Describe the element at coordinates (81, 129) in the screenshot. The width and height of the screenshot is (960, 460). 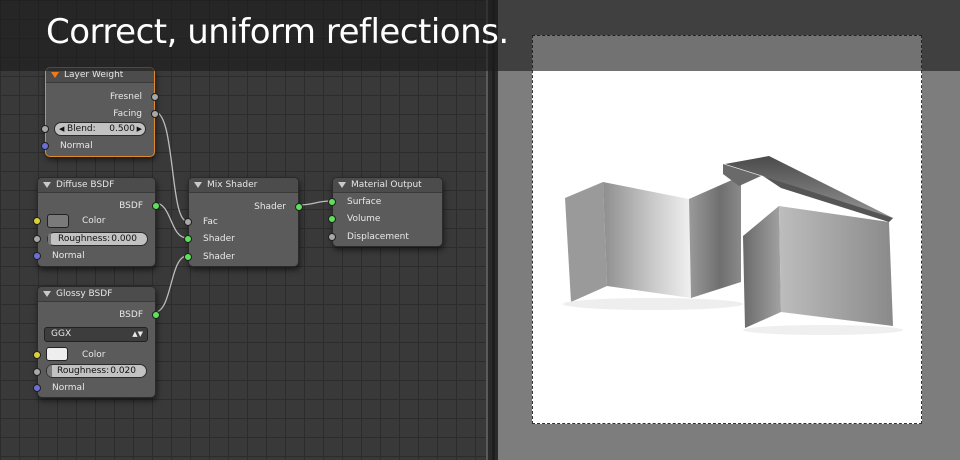
I see `blend-label: Blend:` at that location.